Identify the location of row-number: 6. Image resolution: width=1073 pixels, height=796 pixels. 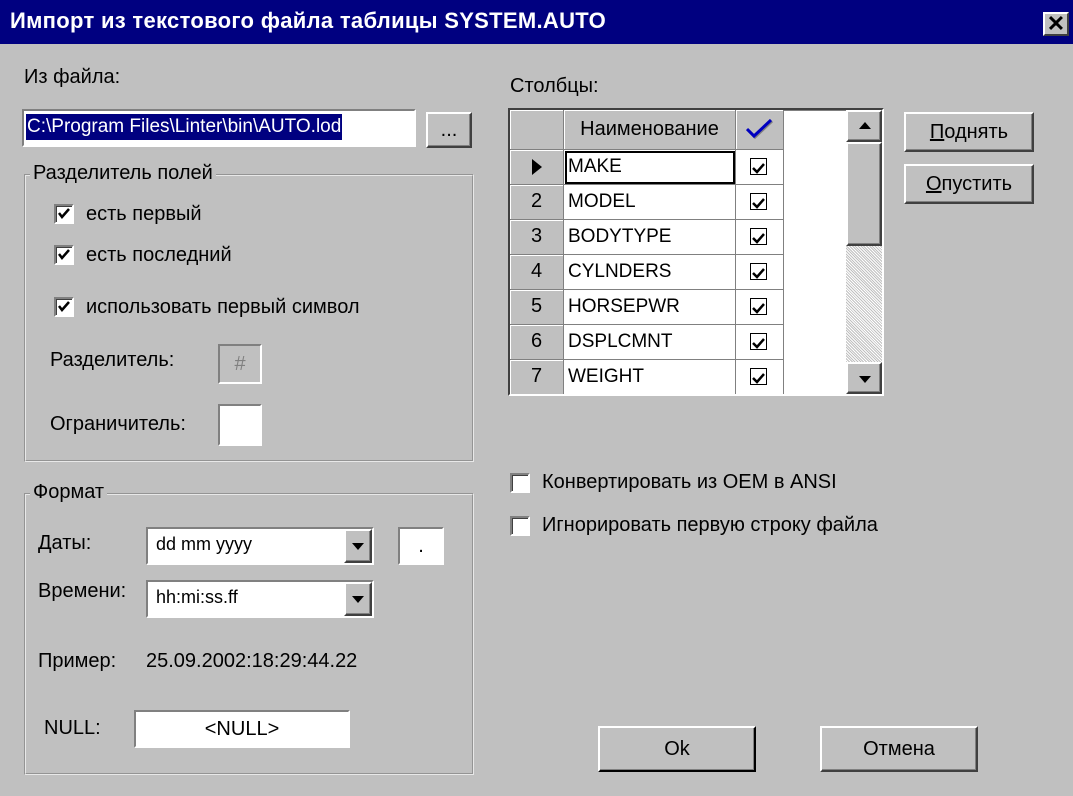
(537, 342).